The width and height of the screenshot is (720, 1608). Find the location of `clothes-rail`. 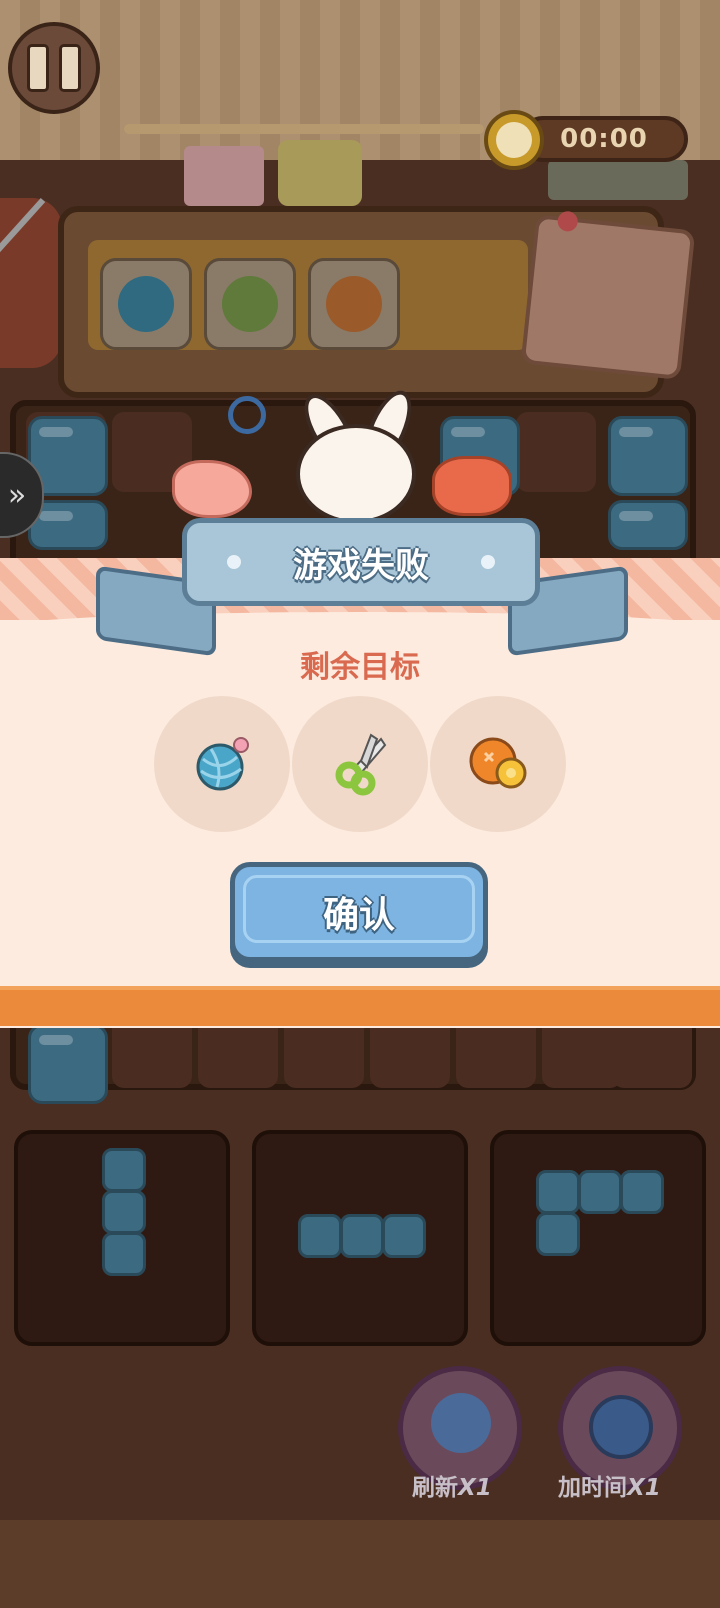

clothes-rail is located at coordinates (304, 129).